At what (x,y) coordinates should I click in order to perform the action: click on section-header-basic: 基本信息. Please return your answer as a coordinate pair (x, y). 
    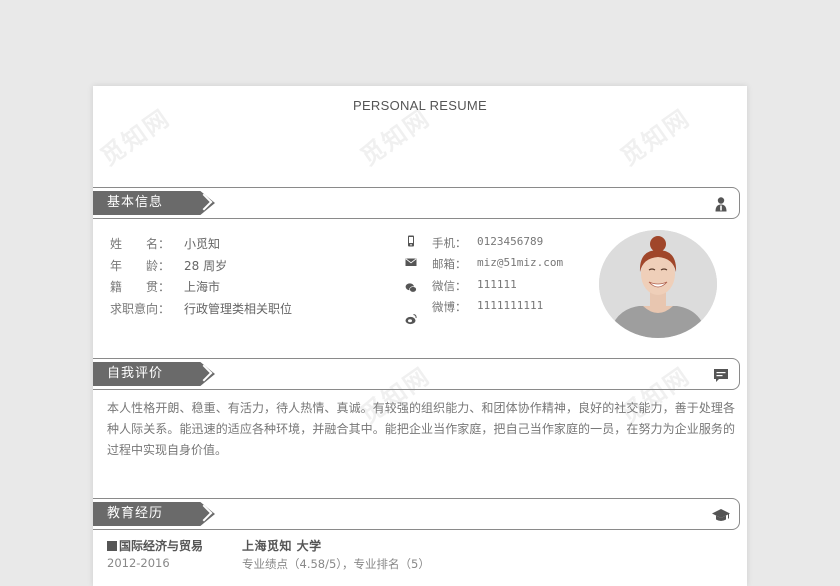
    Looking at the image, I should click on (416, 203).